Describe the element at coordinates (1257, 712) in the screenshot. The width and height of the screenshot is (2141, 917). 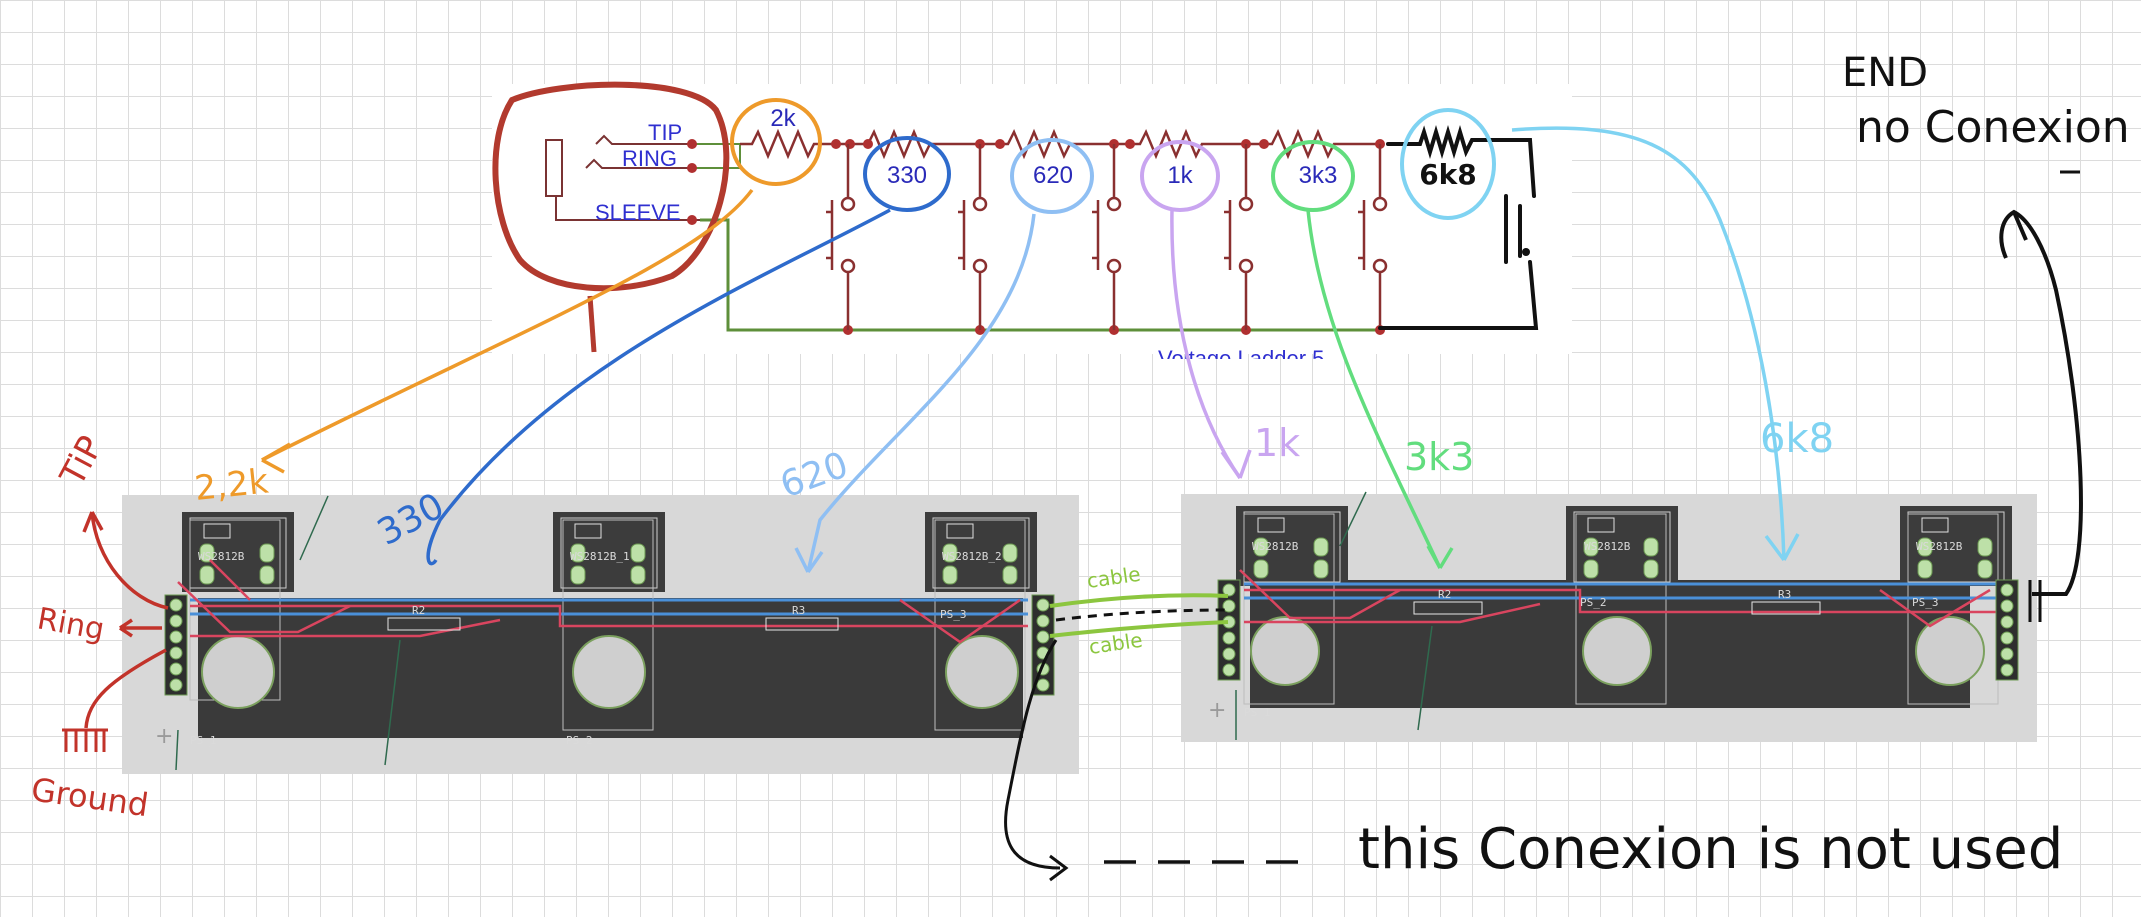
I see `pcb2-pad-label-1: PS_1` at that location.